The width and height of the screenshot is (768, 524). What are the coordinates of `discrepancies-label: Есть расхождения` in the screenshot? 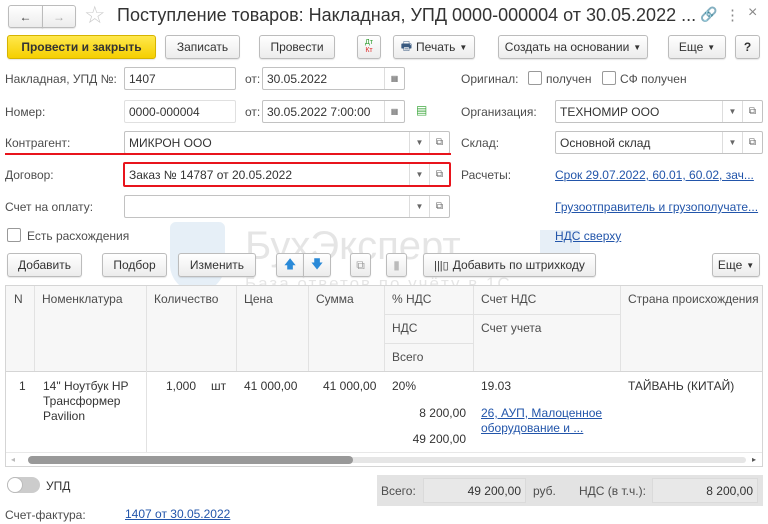 It's located at (78, 236).